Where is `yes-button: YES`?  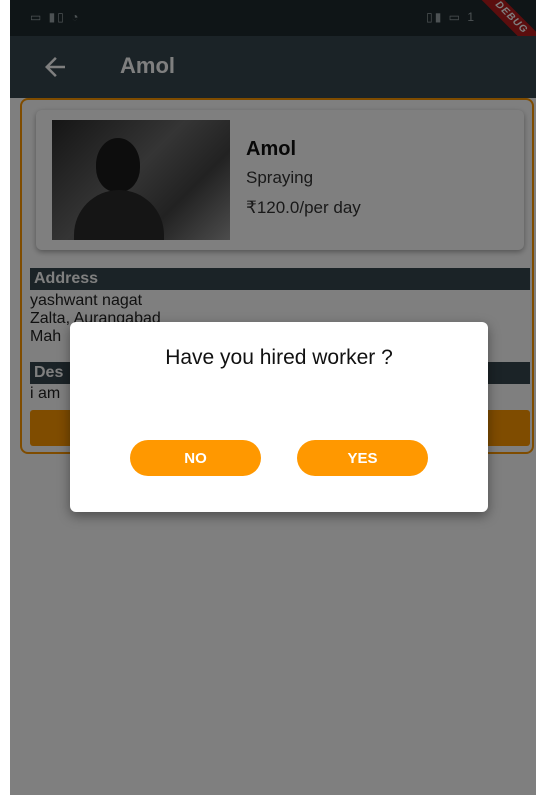 yes-button: YES is located at coordinates (362, 458).